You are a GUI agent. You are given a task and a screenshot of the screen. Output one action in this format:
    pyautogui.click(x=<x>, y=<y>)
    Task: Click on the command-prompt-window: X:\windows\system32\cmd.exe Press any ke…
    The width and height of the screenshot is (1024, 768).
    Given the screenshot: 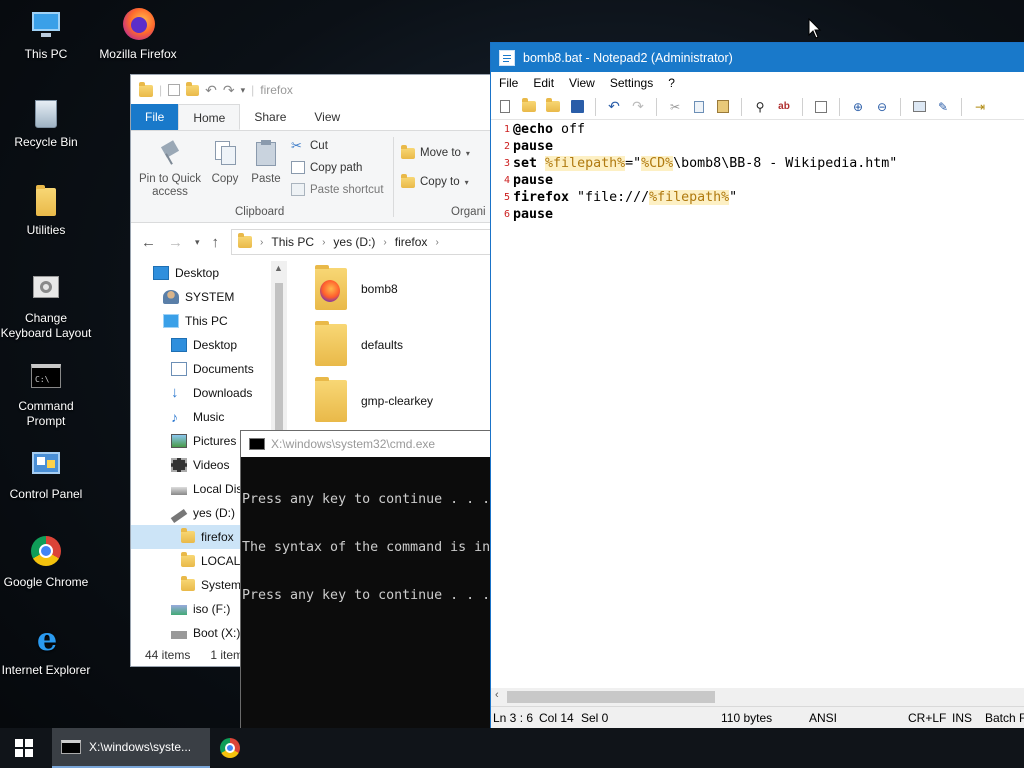 What is the action you would take?
    pyautogui.click(x=366, y=599)
    